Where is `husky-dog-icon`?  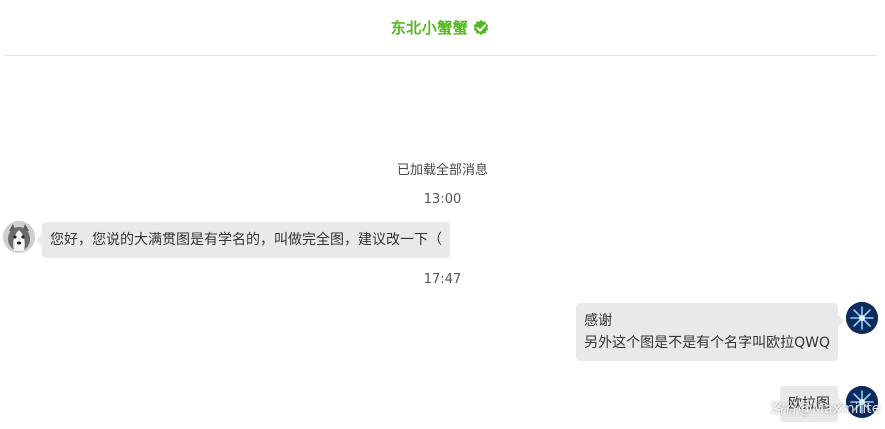 husky-dog-icon is located at coordinates (19, 237).